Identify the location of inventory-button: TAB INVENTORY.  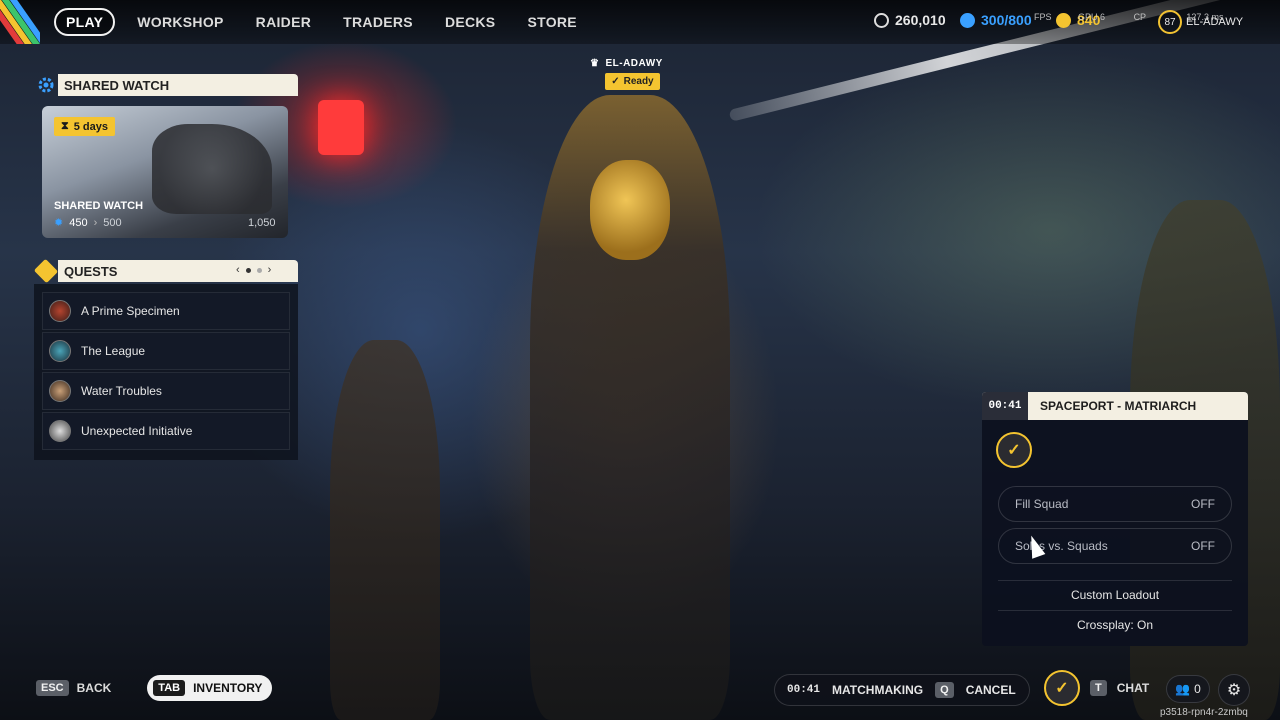
(210, 688).